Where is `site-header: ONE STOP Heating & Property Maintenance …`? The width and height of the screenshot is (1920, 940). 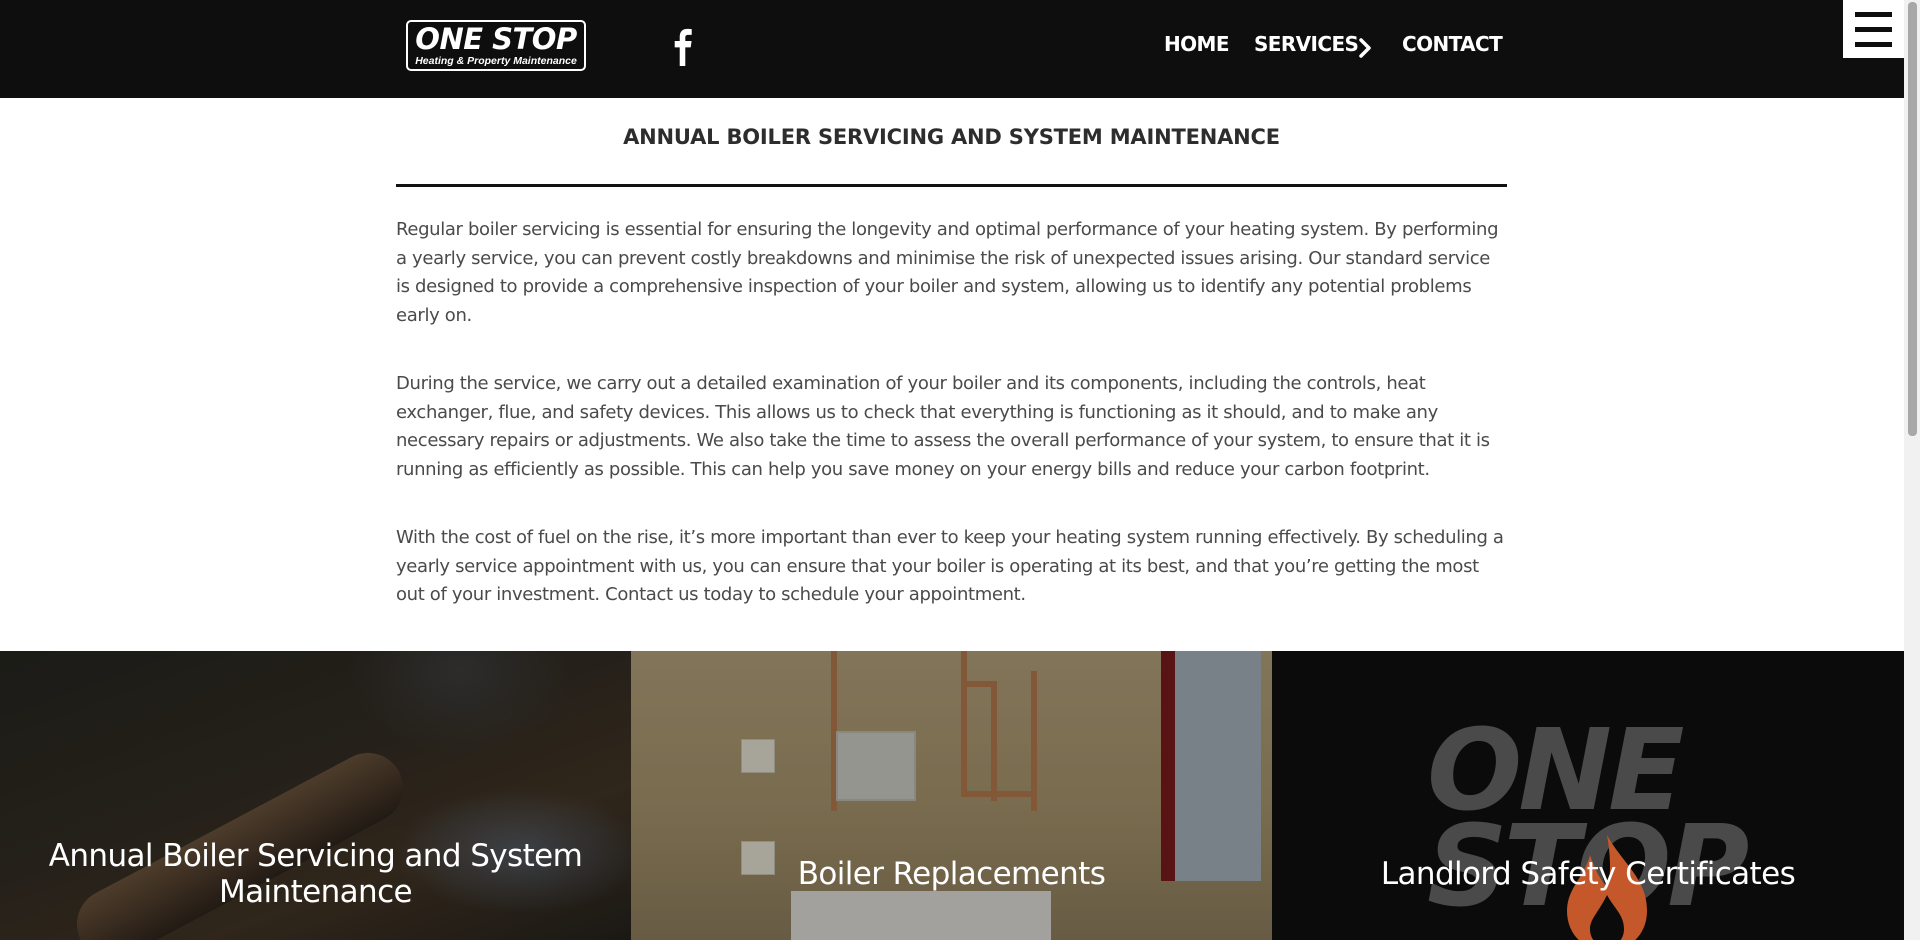
site-header: ONE STOP Heating & Property Maintenance … is located at coordinates (952, 49).